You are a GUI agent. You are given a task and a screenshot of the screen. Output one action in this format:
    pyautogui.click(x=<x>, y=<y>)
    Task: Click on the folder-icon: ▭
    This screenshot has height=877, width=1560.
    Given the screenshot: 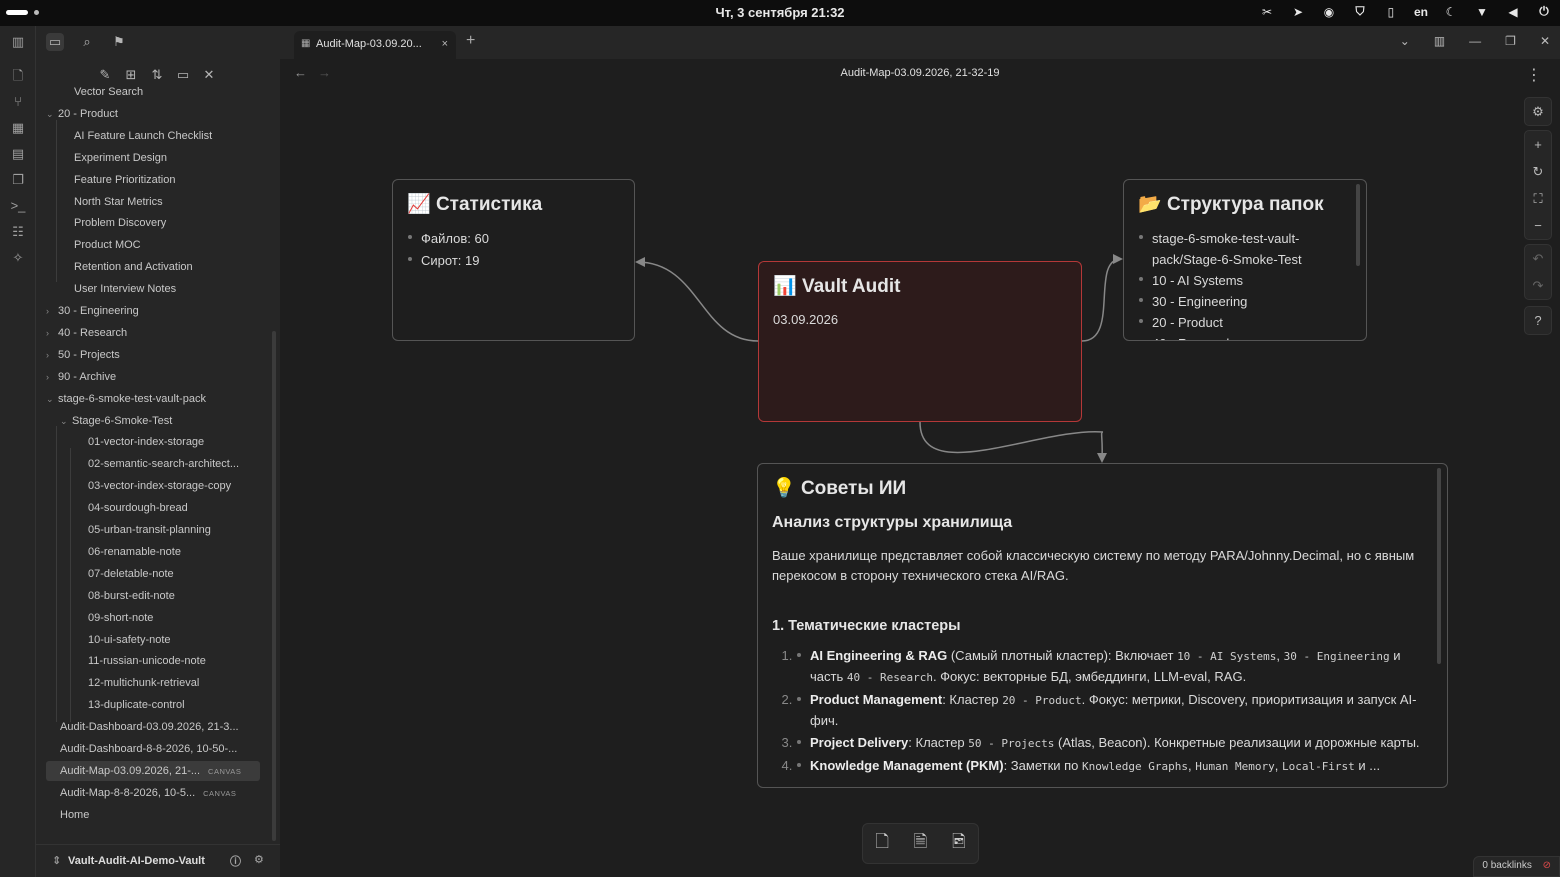 What is the action you would take?
    pyautogui.click(x=55, y=42)
    